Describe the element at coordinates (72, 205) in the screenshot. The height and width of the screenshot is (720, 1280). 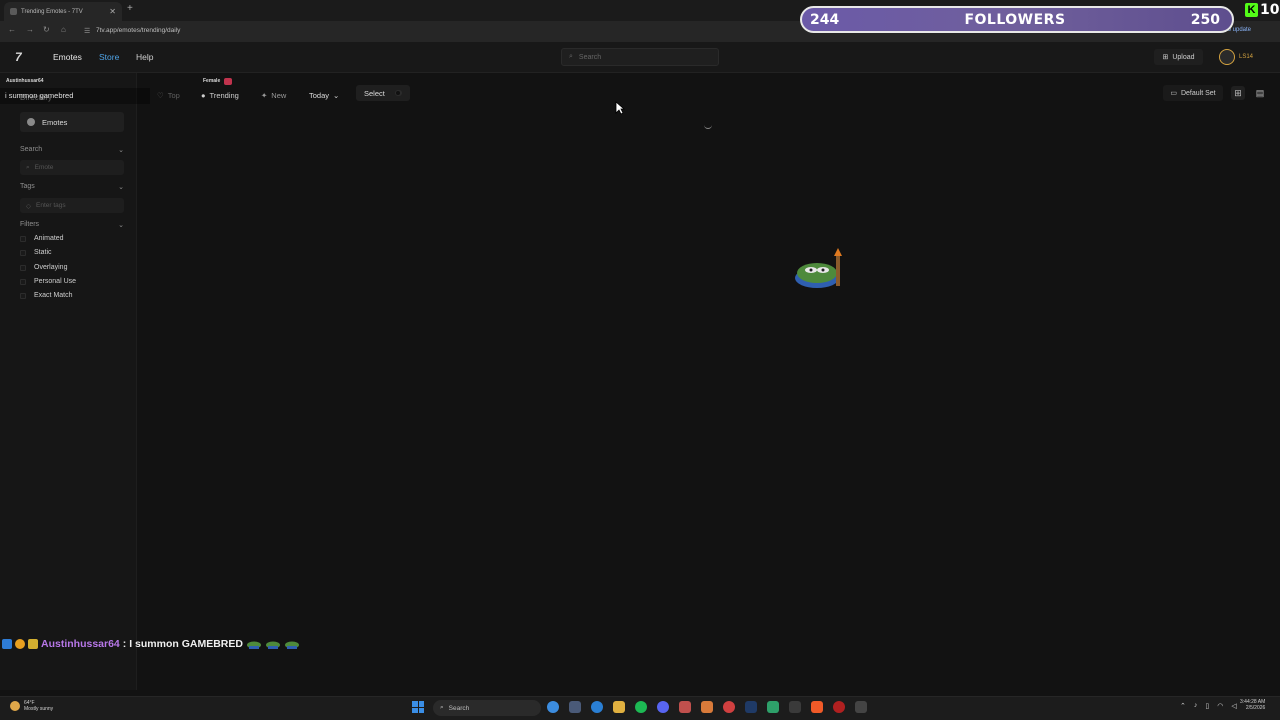
I see `tags-input: ◇ Enter tags` at that location.